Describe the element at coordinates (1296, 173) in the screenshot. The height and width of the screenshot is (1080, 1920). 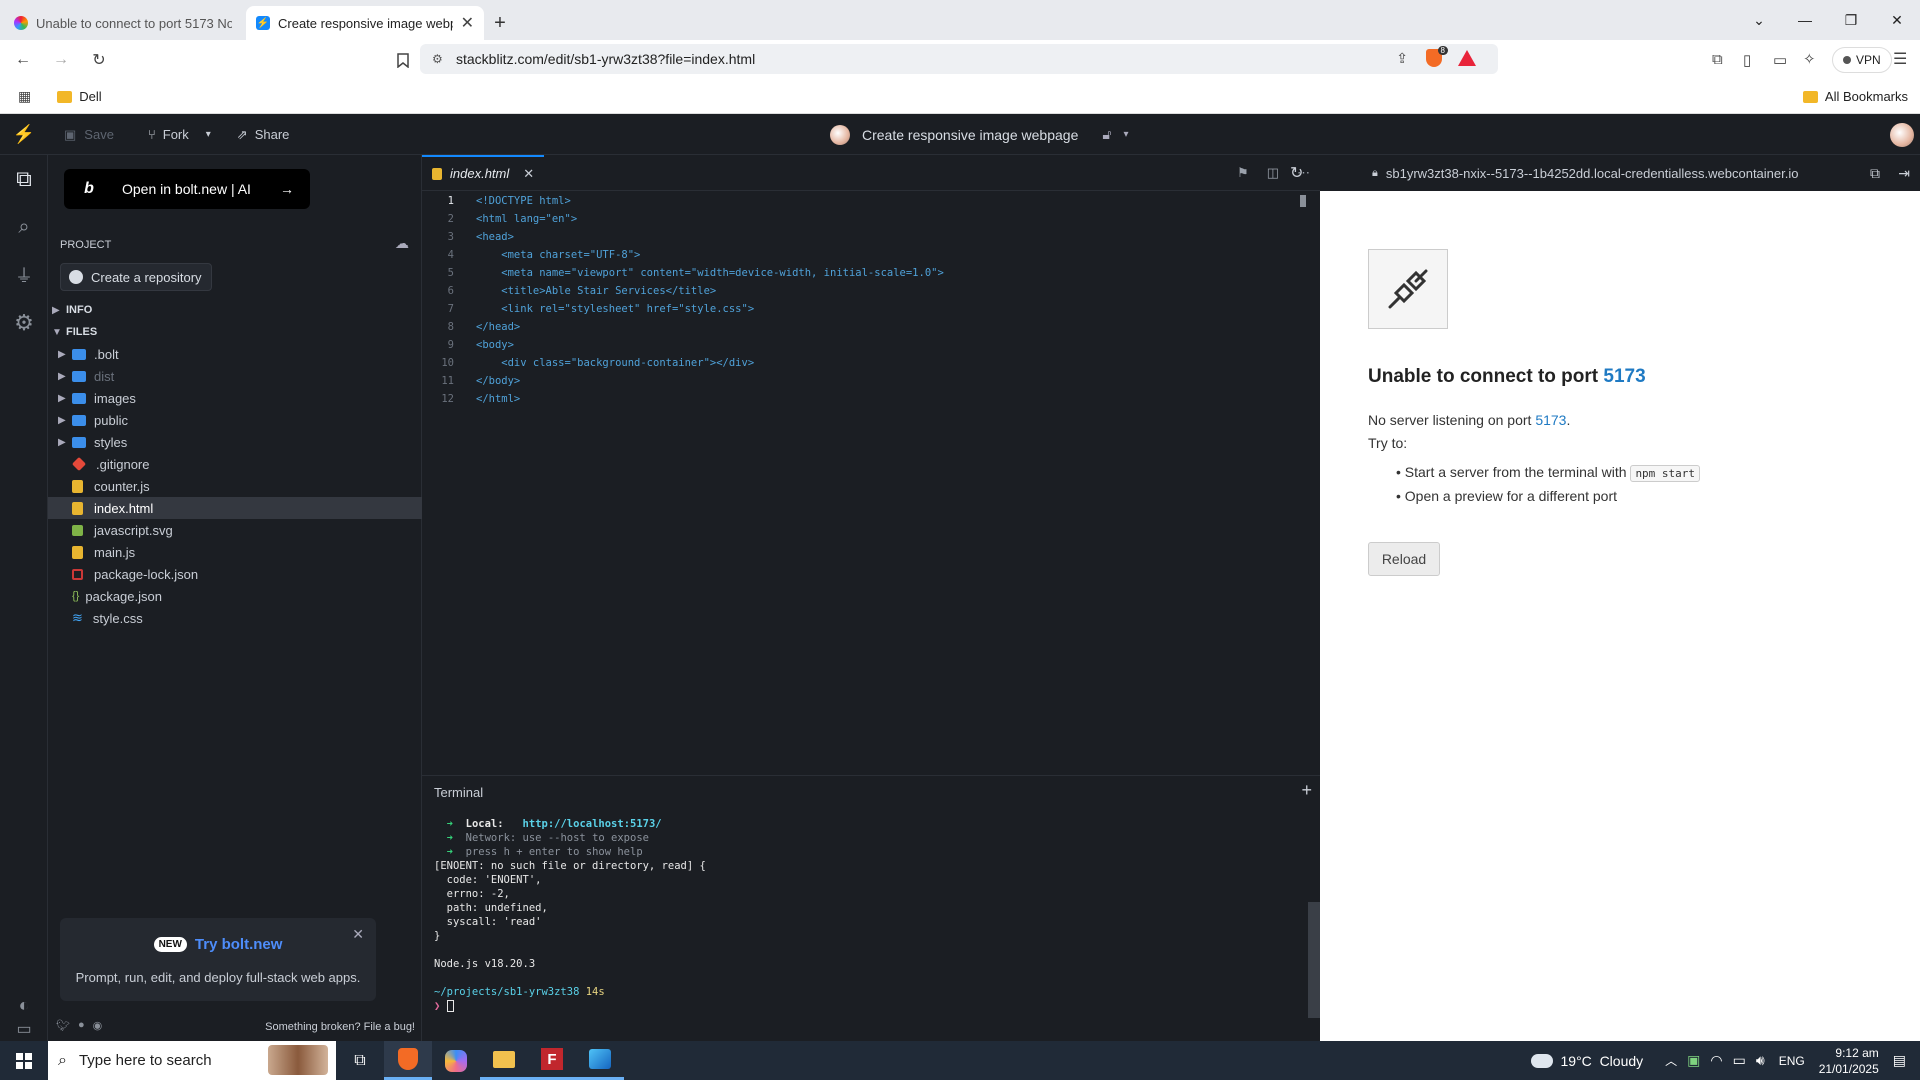
I see `refresh-preview-icon: ↻` at that location.